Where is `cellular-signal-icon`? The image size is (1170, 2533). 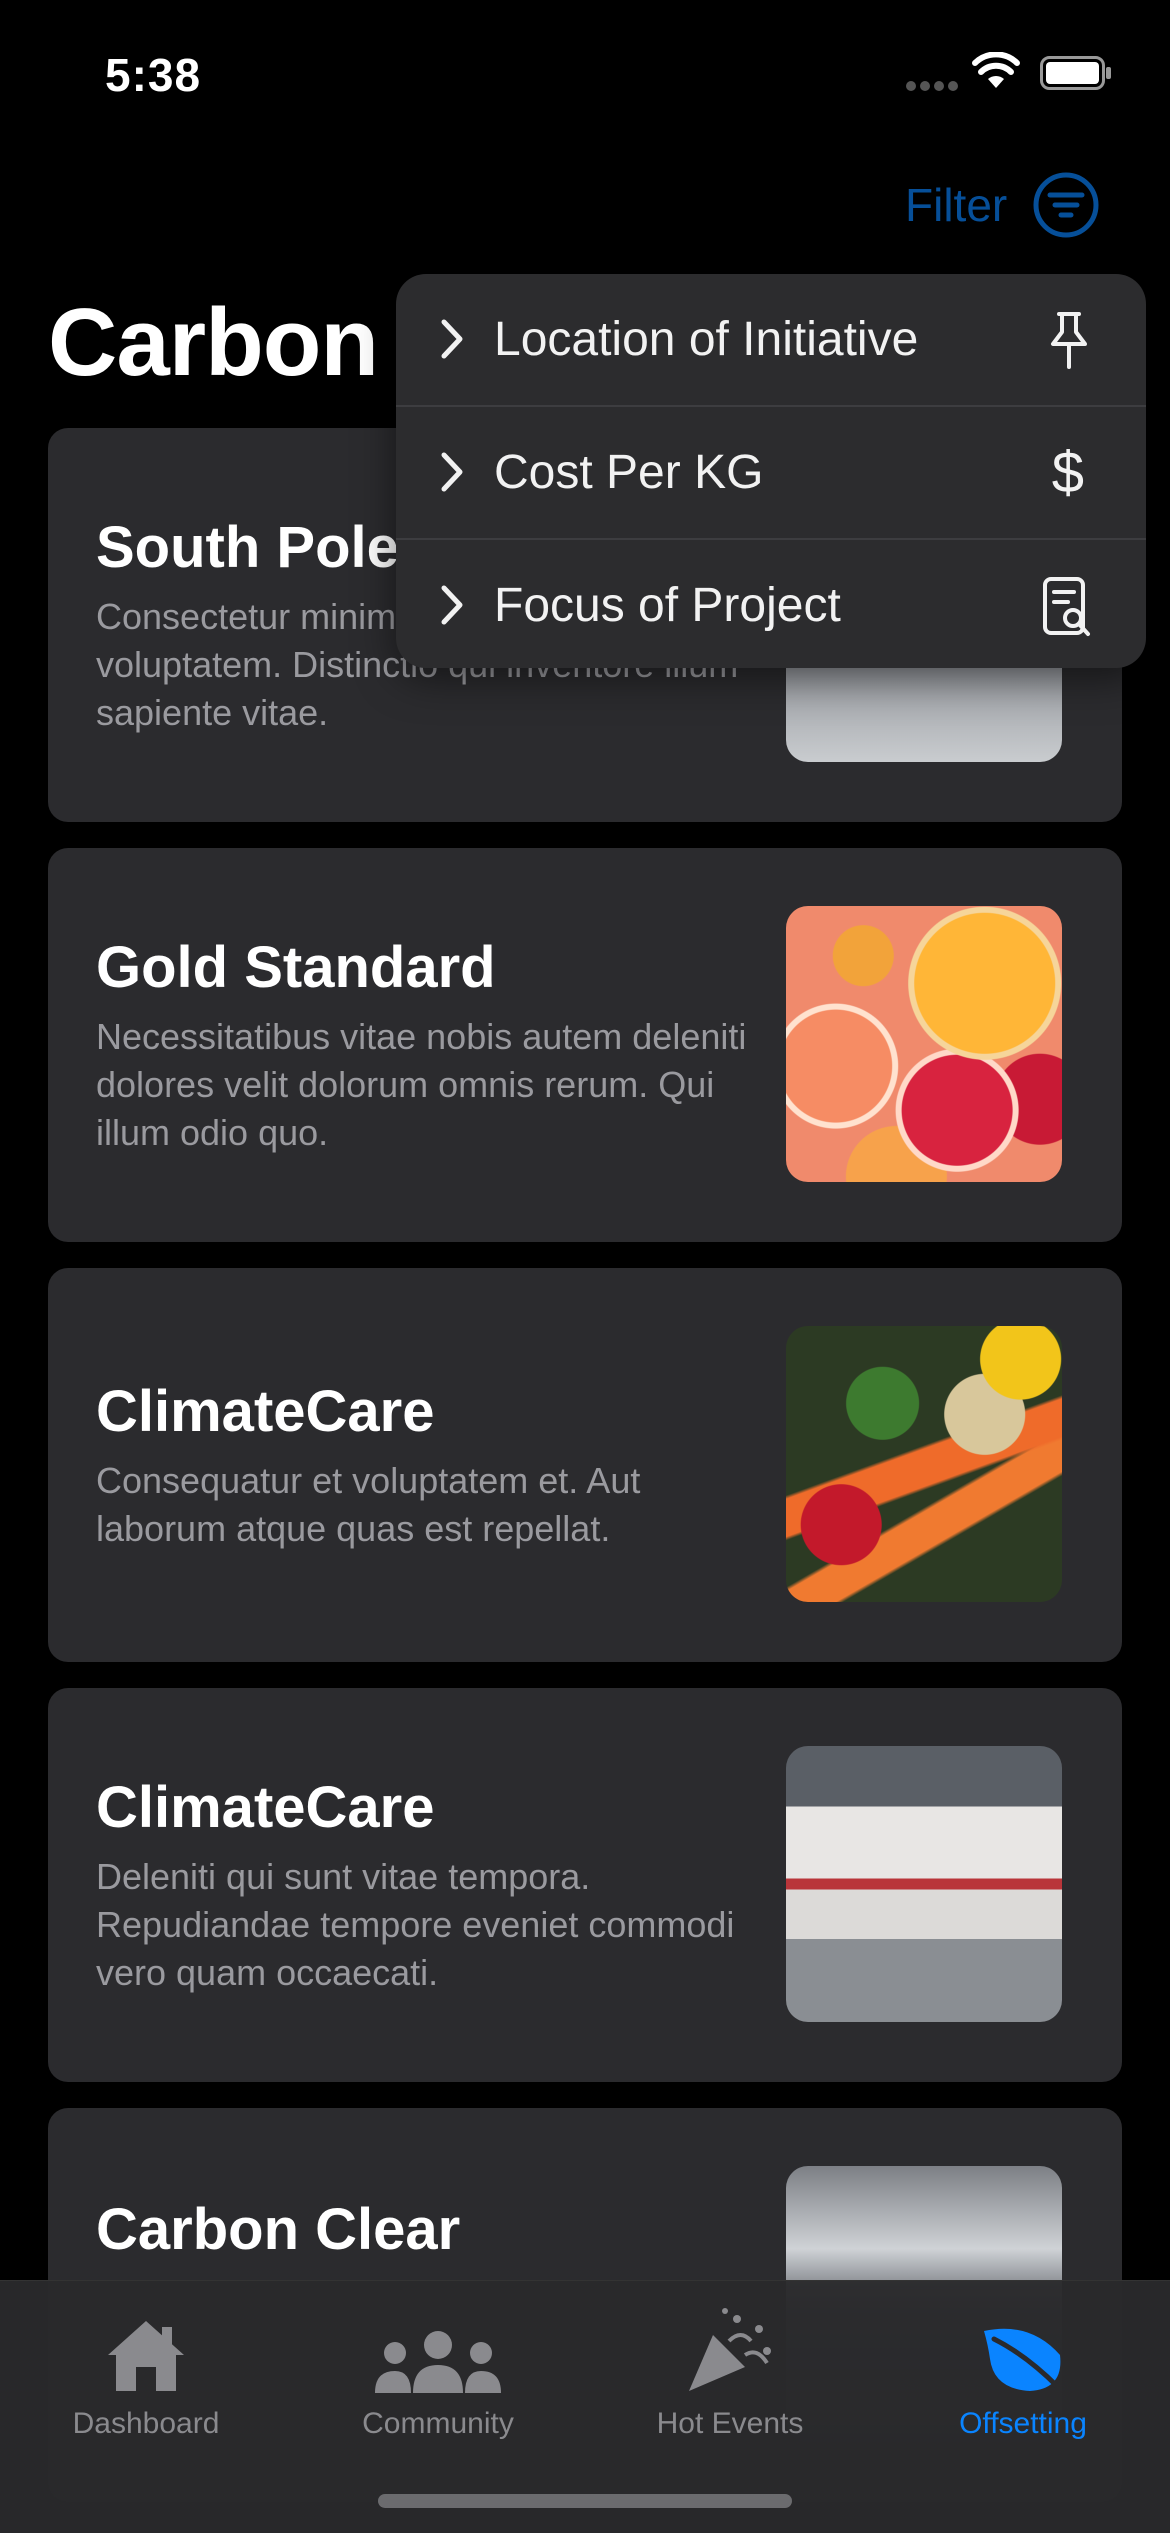
cellular-signal-icon is located at coordinates (932, 86).